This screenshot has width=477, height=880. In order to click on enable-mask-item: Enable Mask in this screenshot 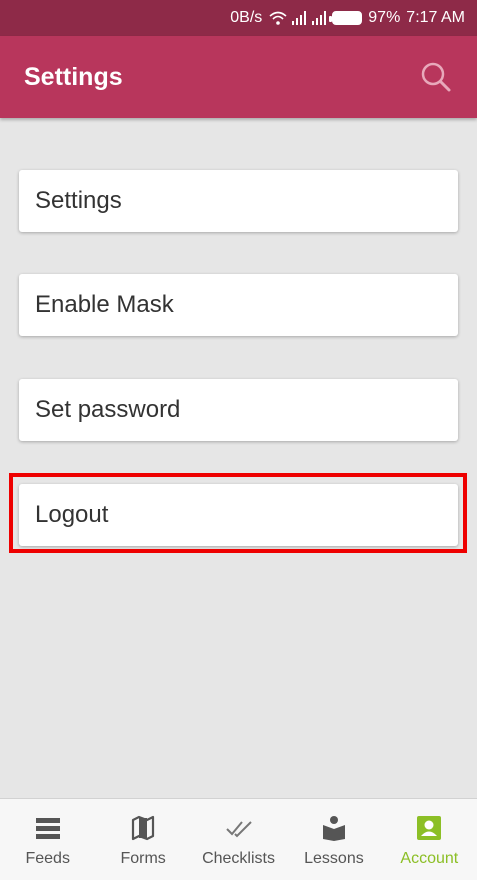, I will do `click(238, 305)`.